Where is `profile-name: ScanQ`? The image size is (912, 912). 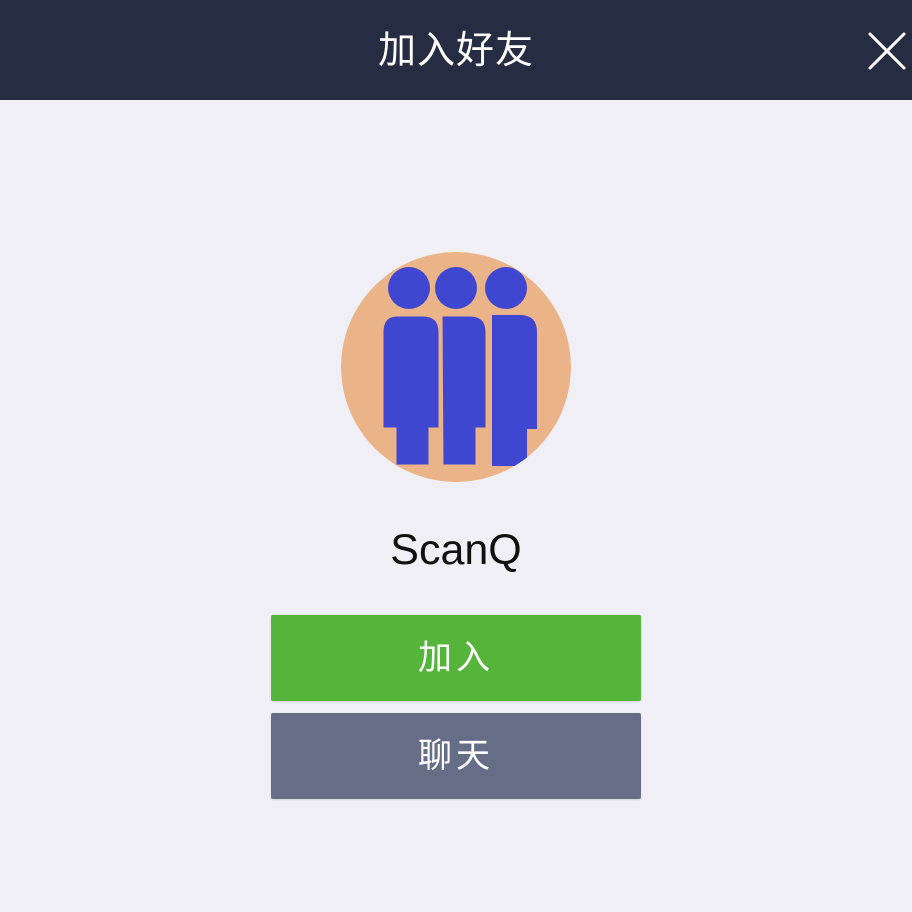
profile-name: ScanQ is located at coordinates (456, 550).